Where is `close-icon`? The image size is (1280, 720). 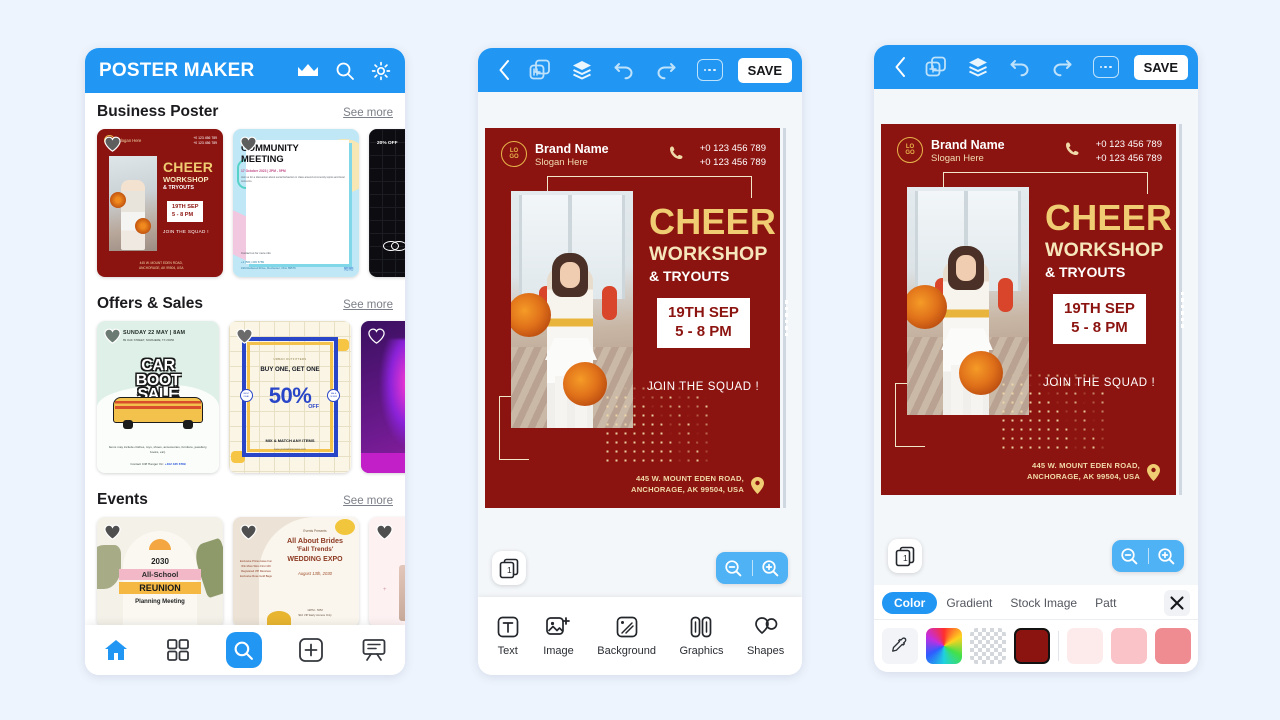 close-icon is located at coordinates (1177, 602).